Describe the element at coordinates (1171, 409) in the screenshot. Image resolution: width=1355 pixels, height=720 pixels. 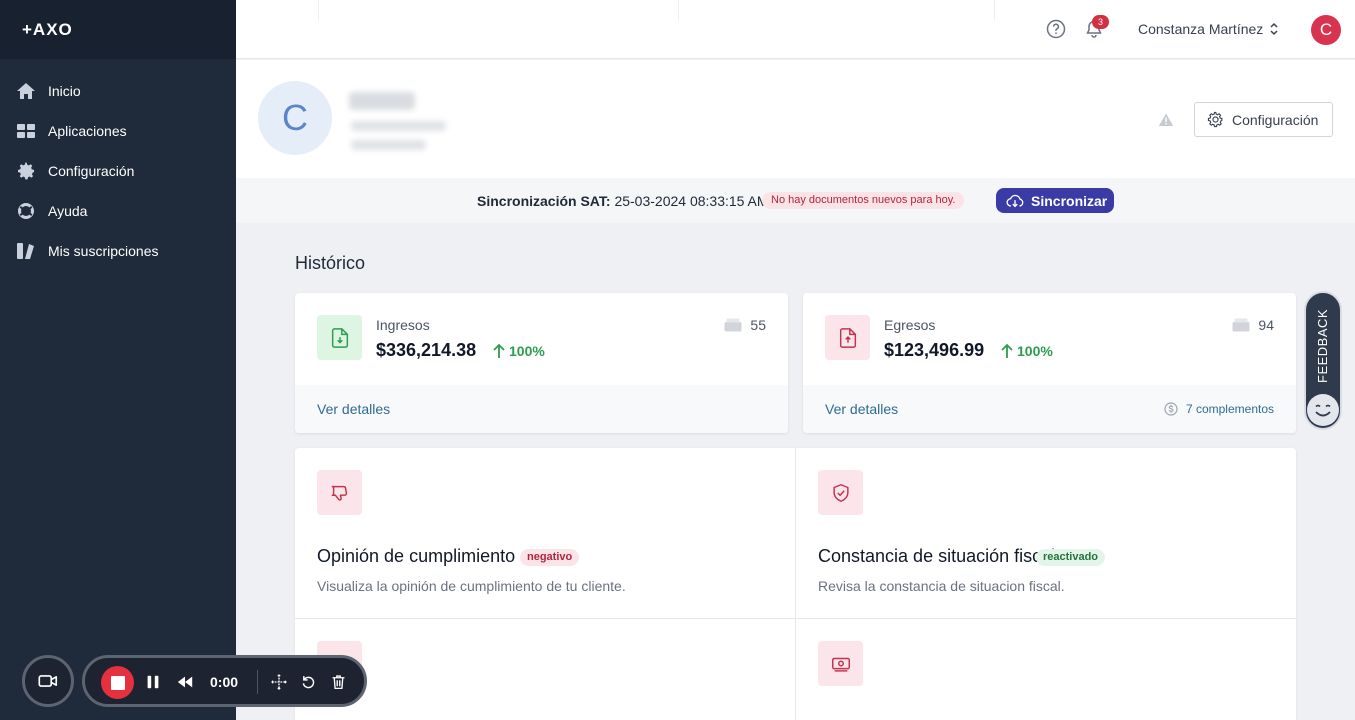
I see `dollar-circle-icon` at that location.